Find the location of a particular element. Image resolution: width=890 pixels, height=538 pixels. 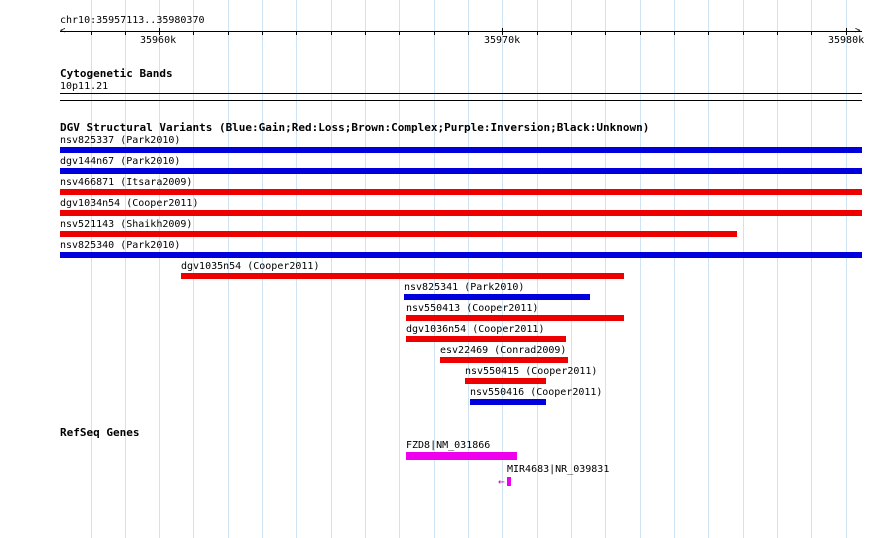

variant-label: nsv825341 (Park2010) is located at coordinates (464, 287).